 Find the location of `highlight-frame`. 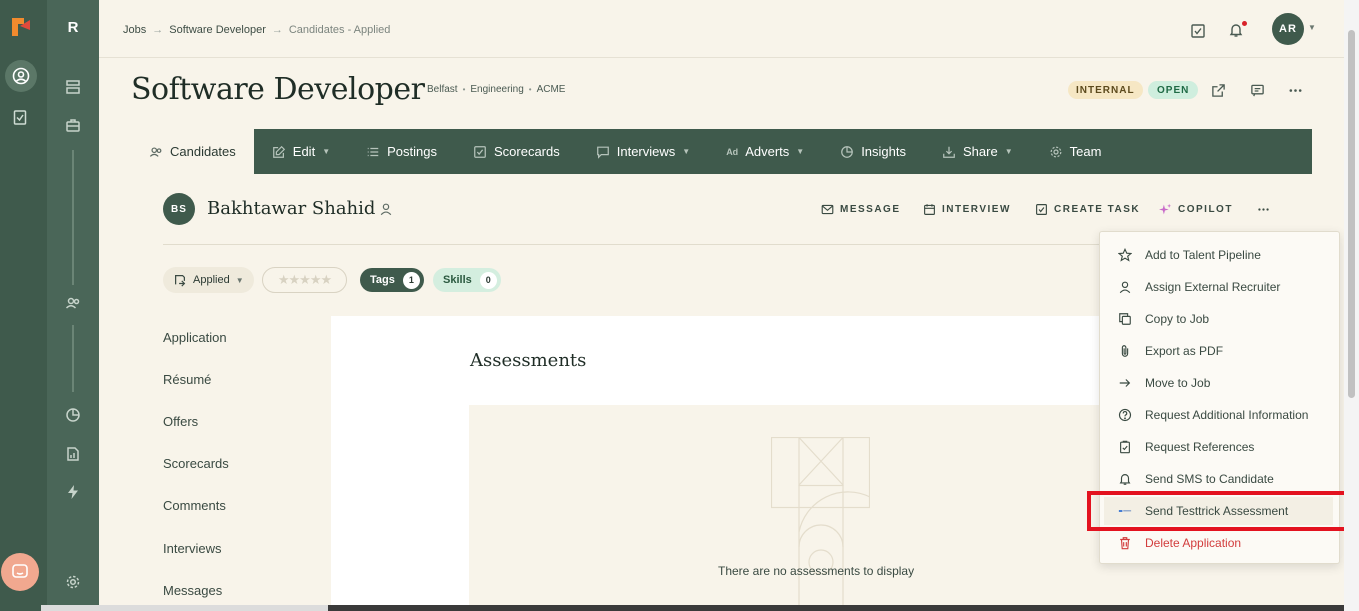

highlight-frame is located at coordinates (1217, 511).